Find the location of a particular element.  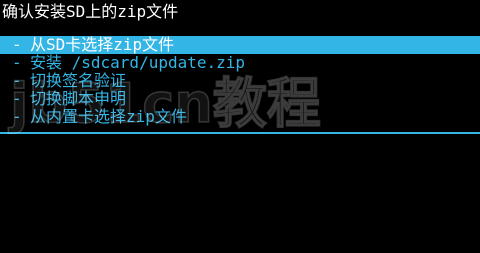

menu-item-install-update-zip: - 安装 /sdcard/update.zip is located at coordinates (240, 63).